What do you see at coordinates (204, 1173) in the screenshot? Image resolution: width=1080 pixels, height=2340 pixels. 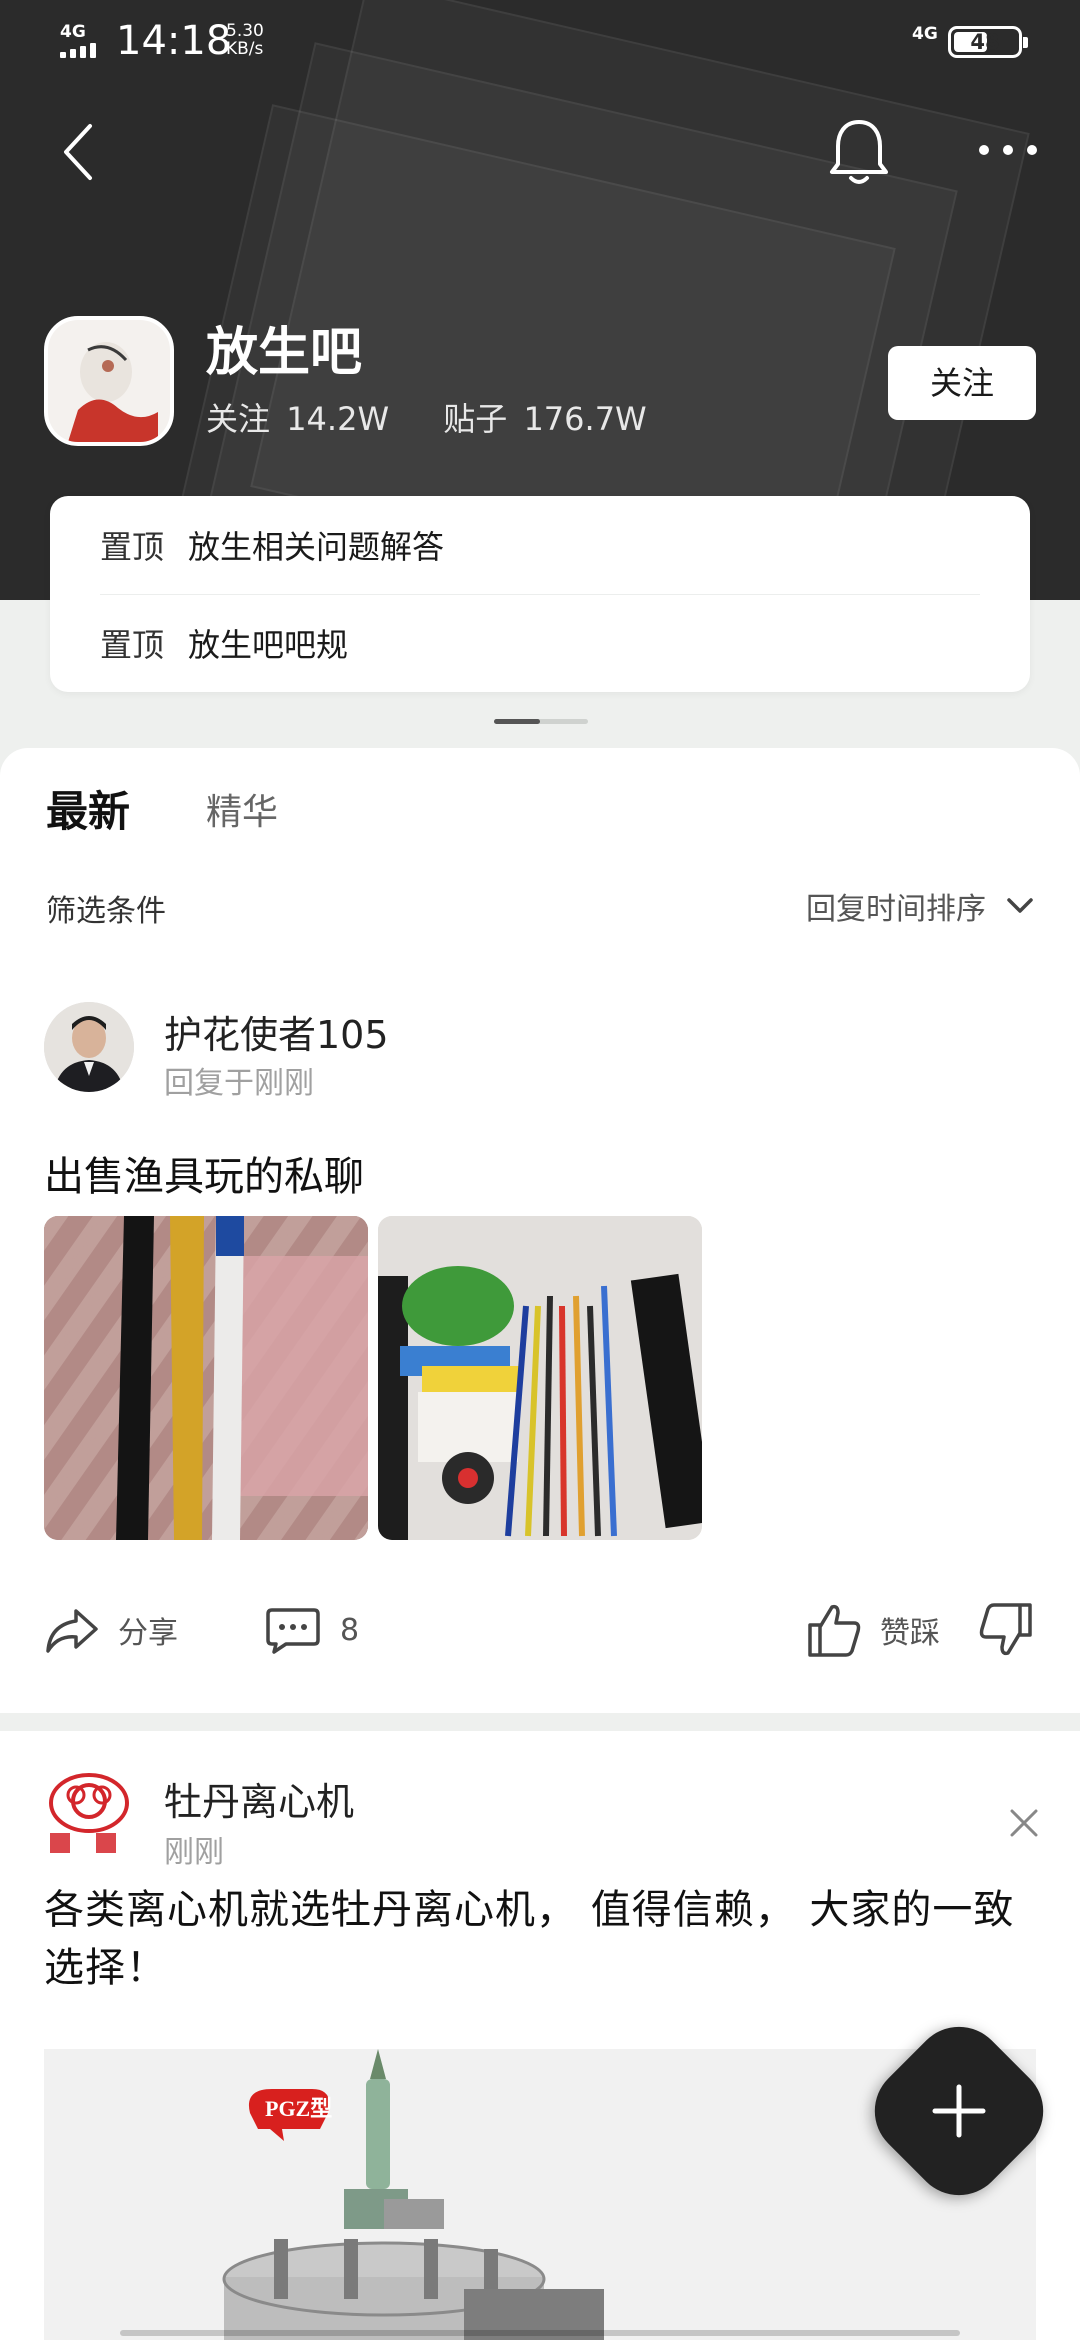 I see `post-title: 出售渔具玩的私聊` at bounding box center [204, 1173].